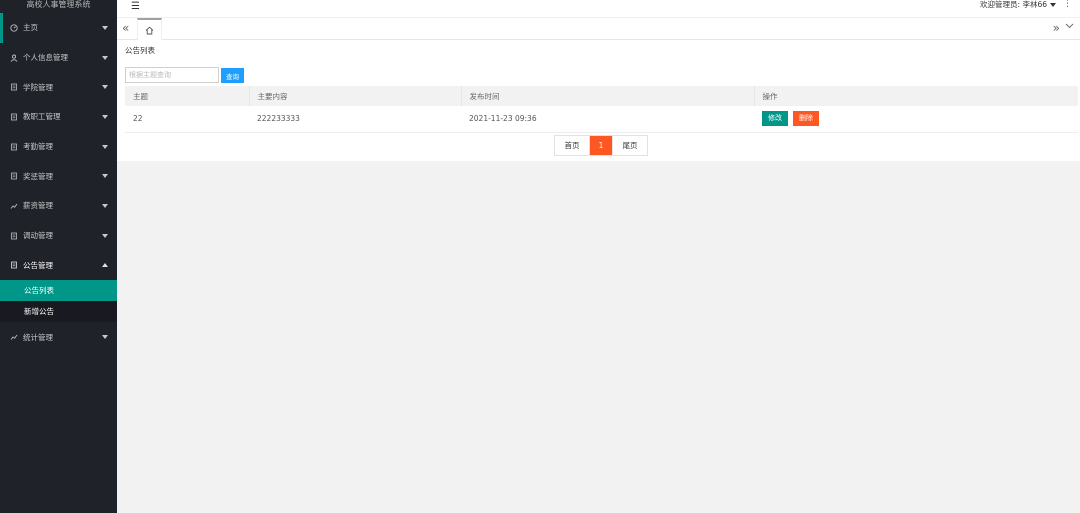 The image size is (1080, 513). What do you see at coordinates (629, 145) in the screenshot?
I see `pagination-last-button: 尾页` at bounding box center [629, 145].